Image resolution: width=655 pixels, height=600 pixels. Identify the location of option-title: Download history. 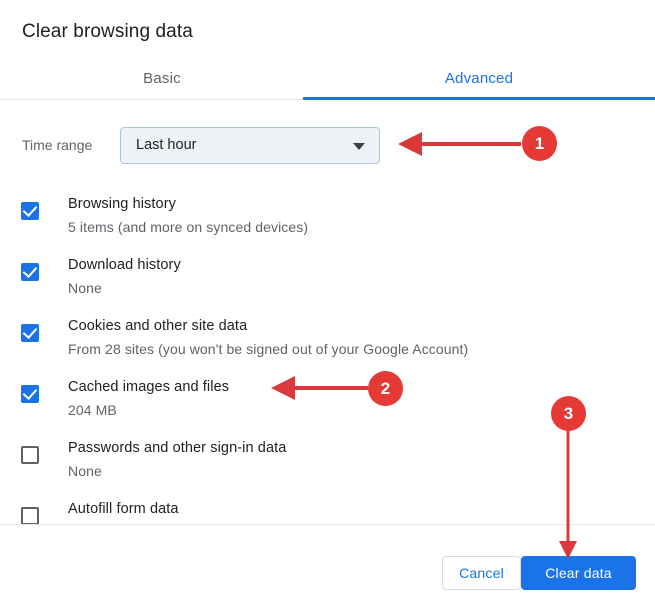
(124, 265).